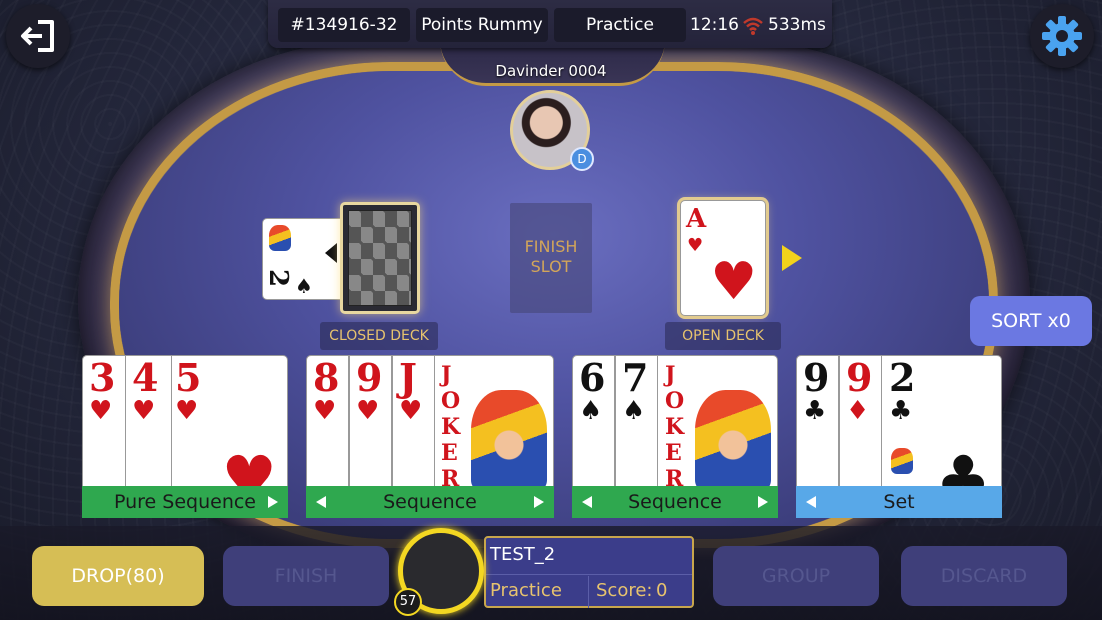  Describe the element at coordinates (413, 430) in the screenshot. I see `hand-card: J ♥` at that location.